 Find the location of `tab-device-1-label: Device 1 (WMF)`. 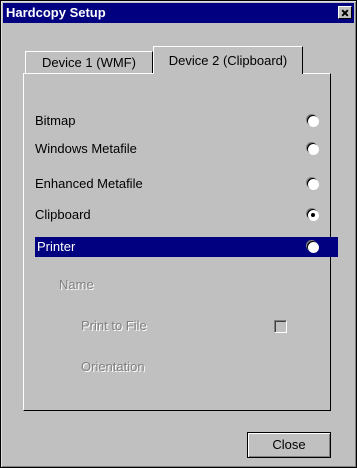

tab-device-1-label: Device 1 (WMF) is located at coordinates (89, 62).